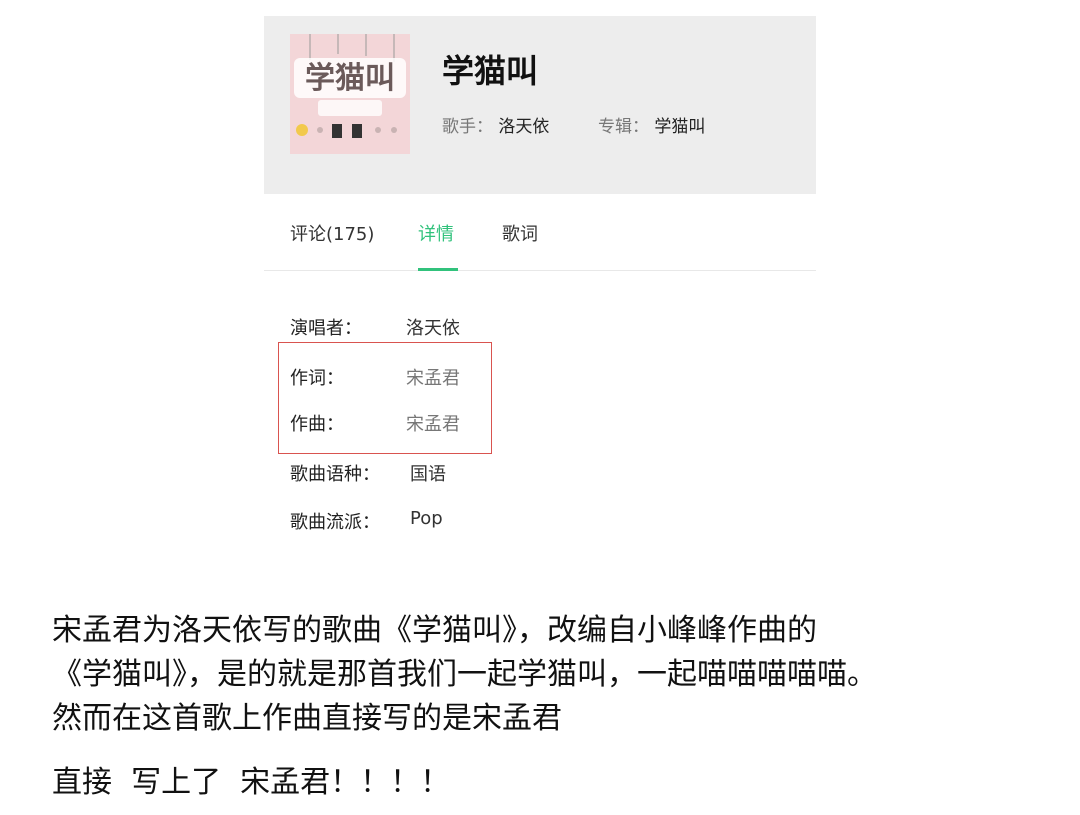  What do you see at coordinates (651, 124) in the screenshot?
I see `album-info: 专辑： 学猫叫` at bounding box center [651, 124].